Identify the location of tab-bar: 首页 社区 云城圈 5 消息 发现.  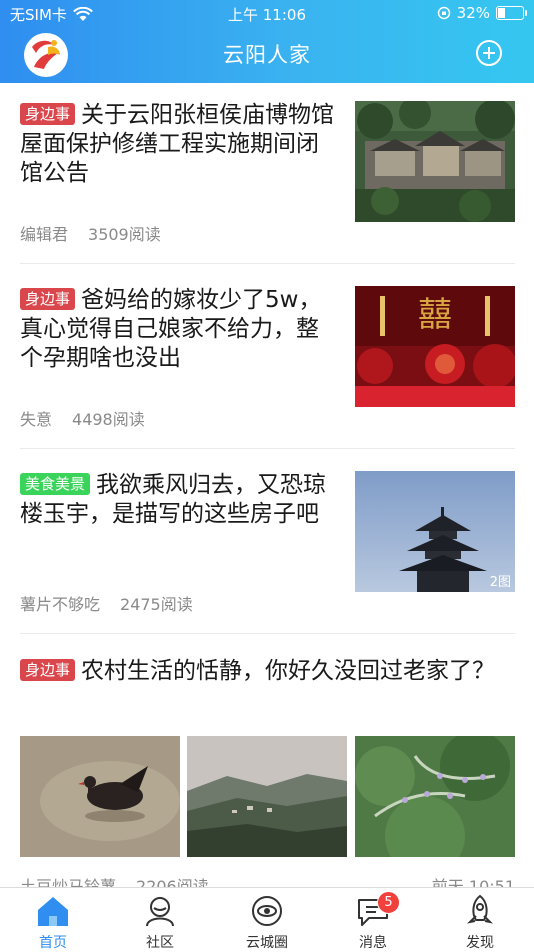
(267, 919).